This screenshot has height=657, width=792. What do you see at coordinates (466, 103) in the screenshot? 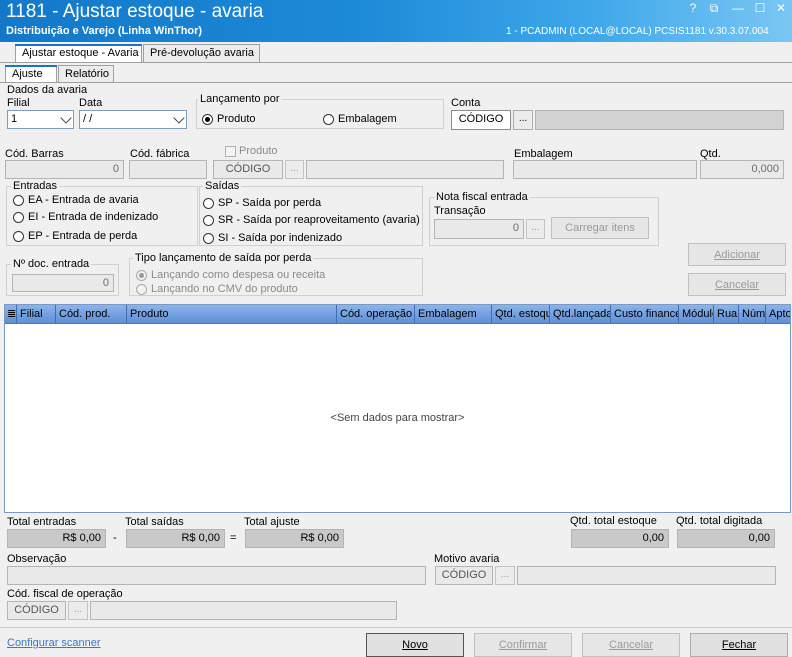
I see `conta-label: Conta` at bounding box center [466, 103].